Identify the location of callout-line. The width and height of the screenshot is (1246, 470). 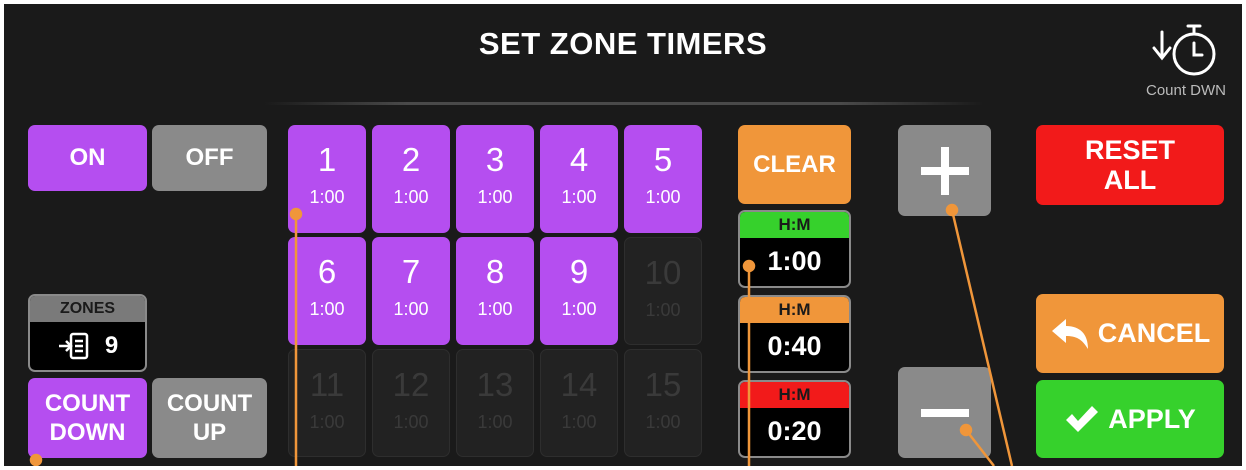
(980, 447).